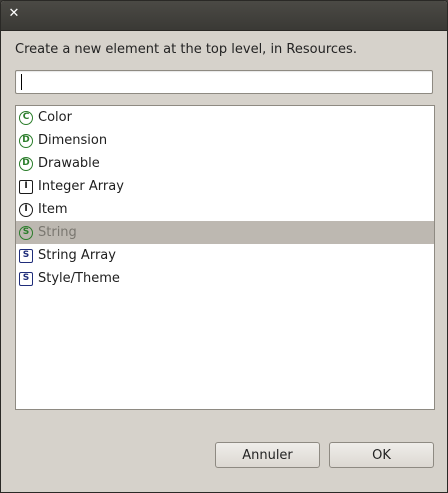 This screenshot has width=448, height=493. I want to click on drawable-icon: D, so click(26, 163).